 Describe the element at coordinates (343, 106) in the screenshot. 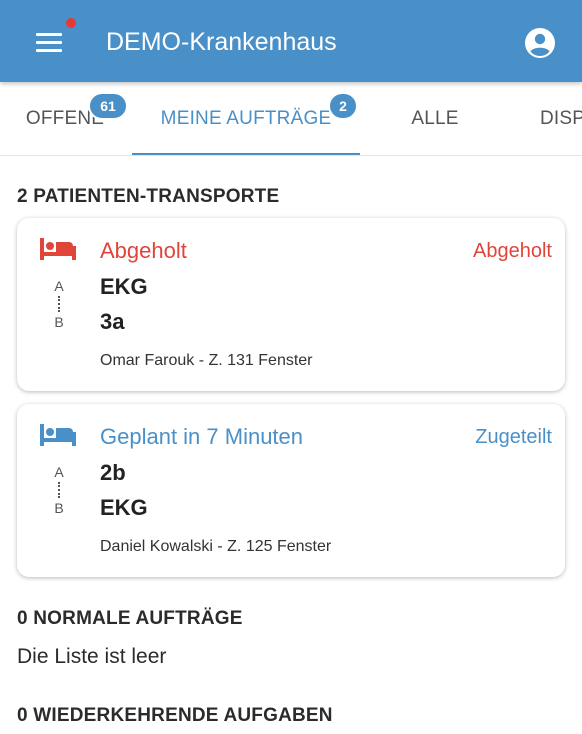

I see `tab-meine-auftraege-count-badge: 2` at that location.